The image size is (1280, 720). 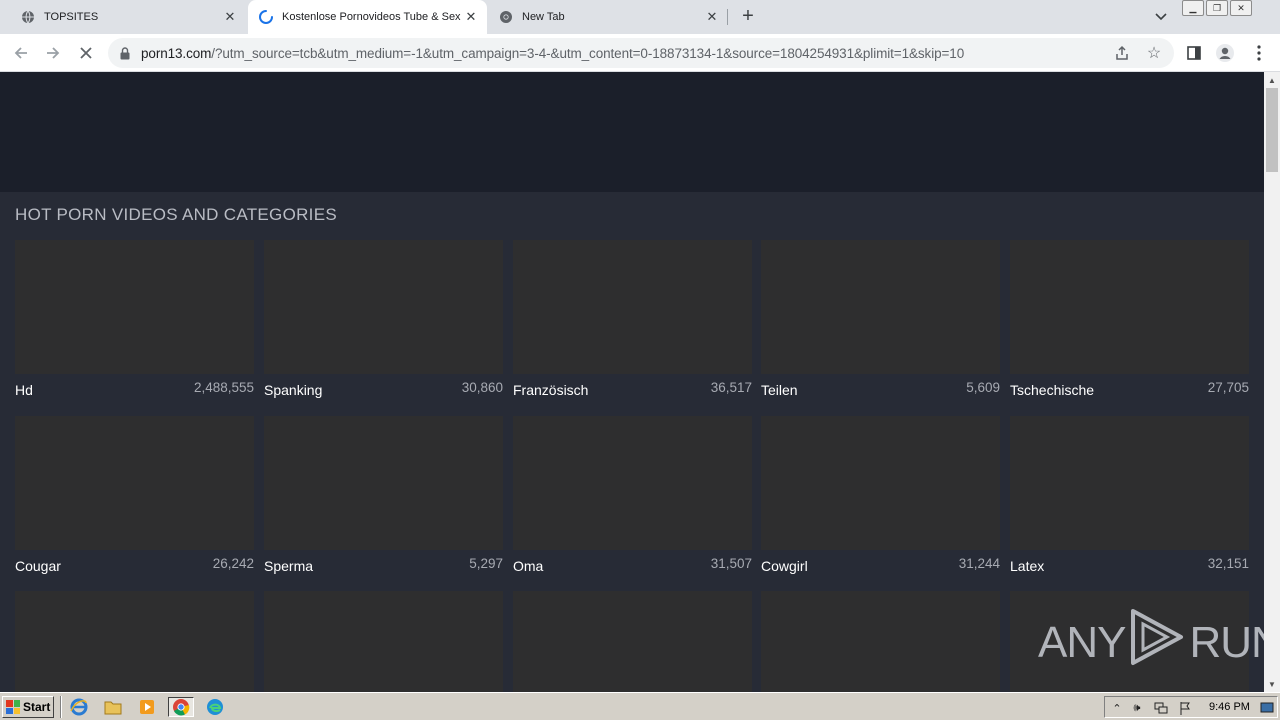 I want to click on vertical-scrollbar: ▲ ▼, so click(x=1272, y=382).